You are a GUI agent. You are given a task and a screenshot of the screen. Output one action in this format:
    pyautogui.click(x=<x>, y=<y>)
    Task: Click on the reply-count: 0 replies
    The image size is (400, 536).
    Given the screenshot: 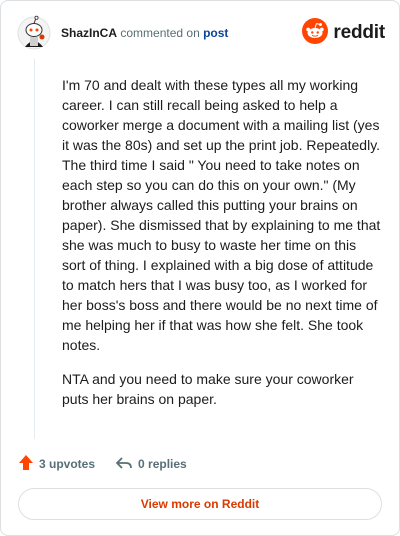 What is the action you would take?
    pyautogui.click(x=162, y=464)
    